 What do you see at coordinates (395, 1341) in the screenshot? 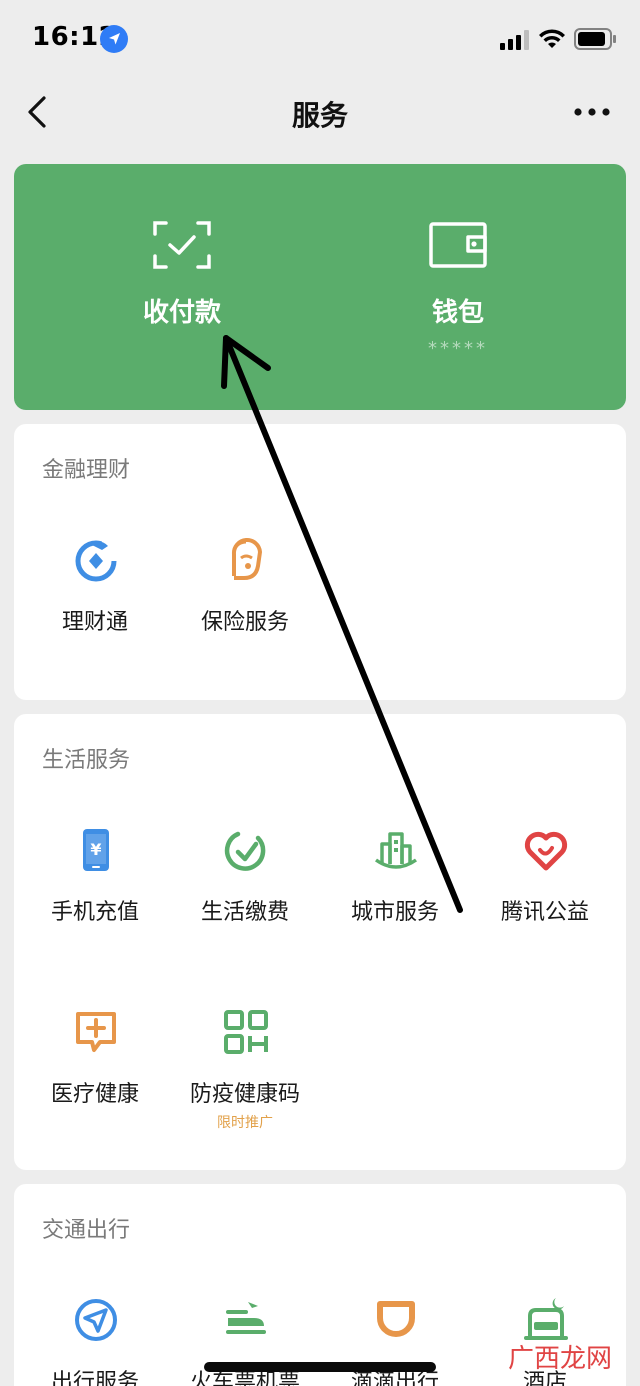
I see `transport-item-didi: 滴滴出行` at bounding box center [395, 1341].